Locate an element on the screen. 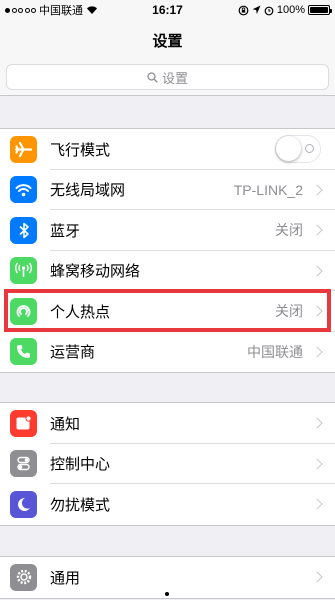 The width and height of the screenshot is (335, 600). settings-row-cellular: 蜂窝移动网络 is located at coordinates (167, 271).